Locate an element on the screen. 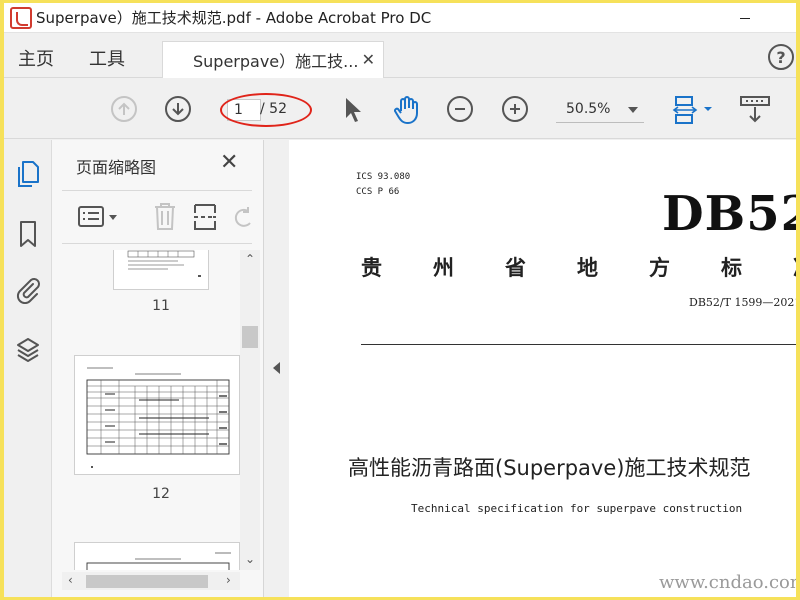 The image size is (800, 600). divider is located at coordinates (578, 344).